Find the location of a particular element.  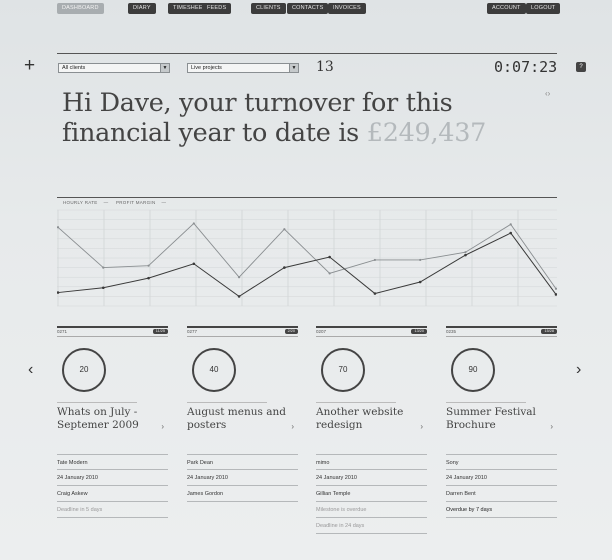

project-status: Milestone is overdue is located at coordinates (371, 510).